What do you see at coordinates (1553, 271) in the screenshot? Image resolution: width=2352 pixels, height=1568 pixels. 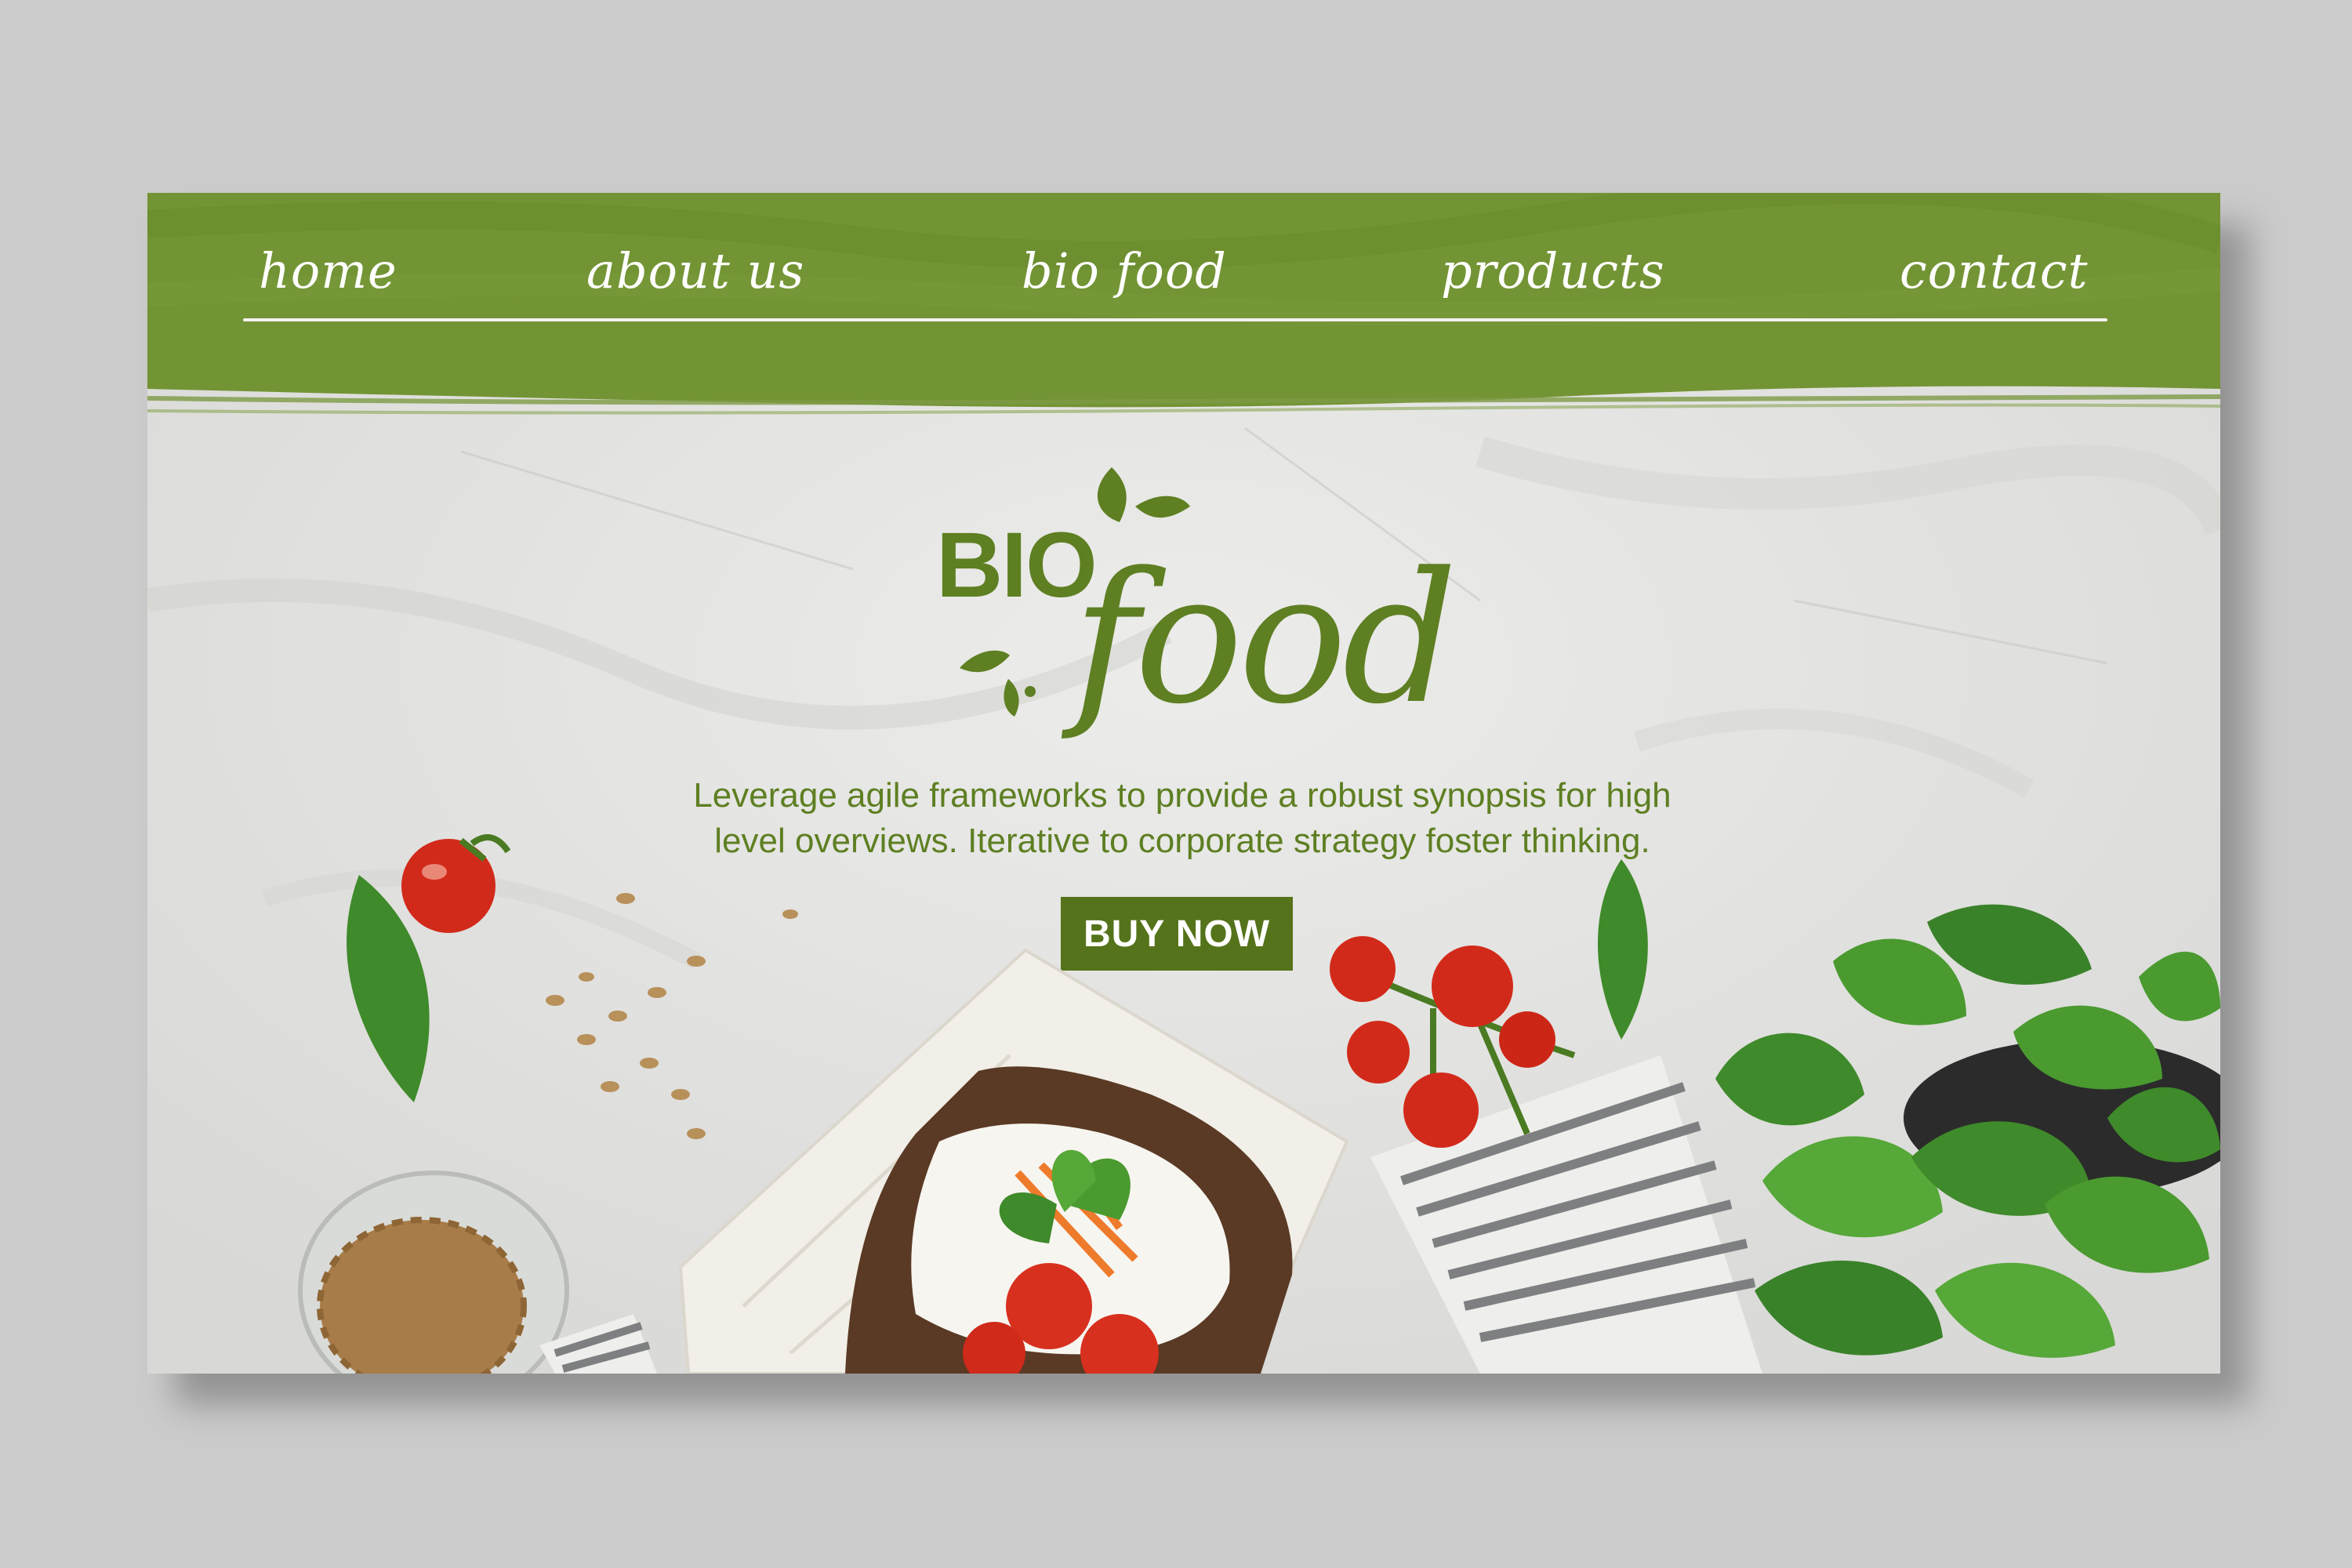 I see `nav-link-products: products` at bounding box center [1553, 271].